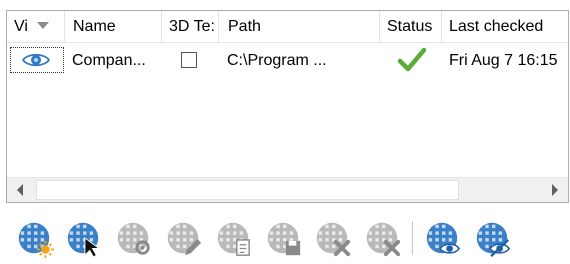  I want to click on column-header-3d-text-label: 3D Te:, so click(192, 26).